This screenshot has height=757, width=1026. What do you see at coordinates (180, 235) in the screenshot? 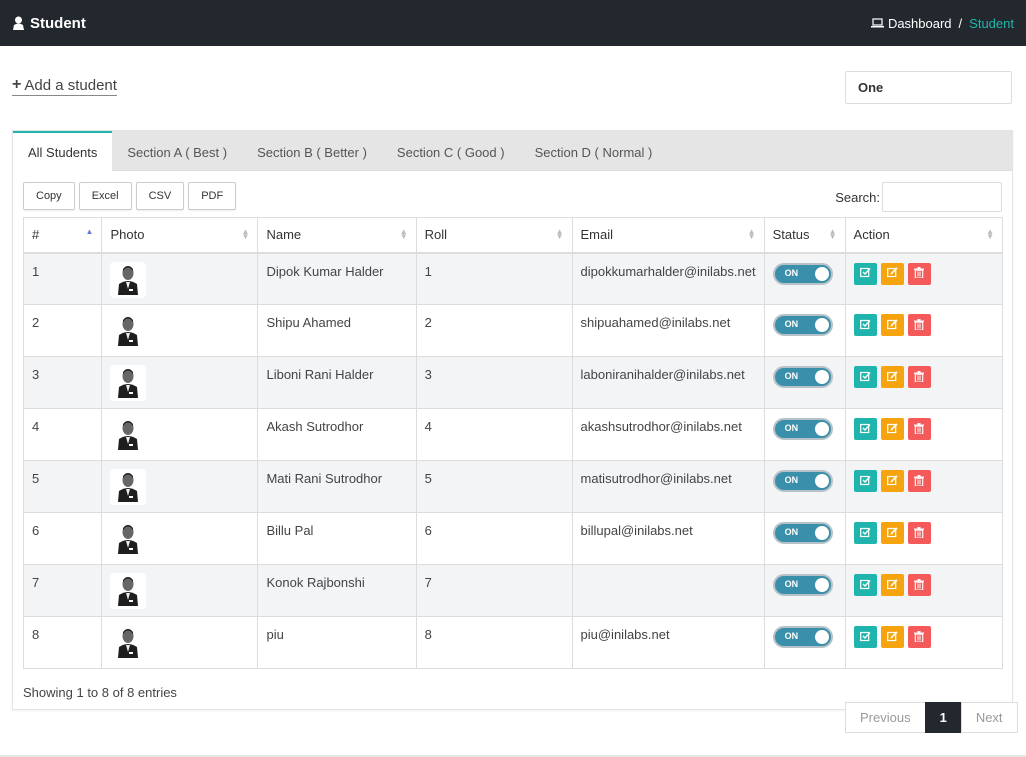
I see `column-header-photo: Photo ▲ ▼` at bounding box center [180, 235].